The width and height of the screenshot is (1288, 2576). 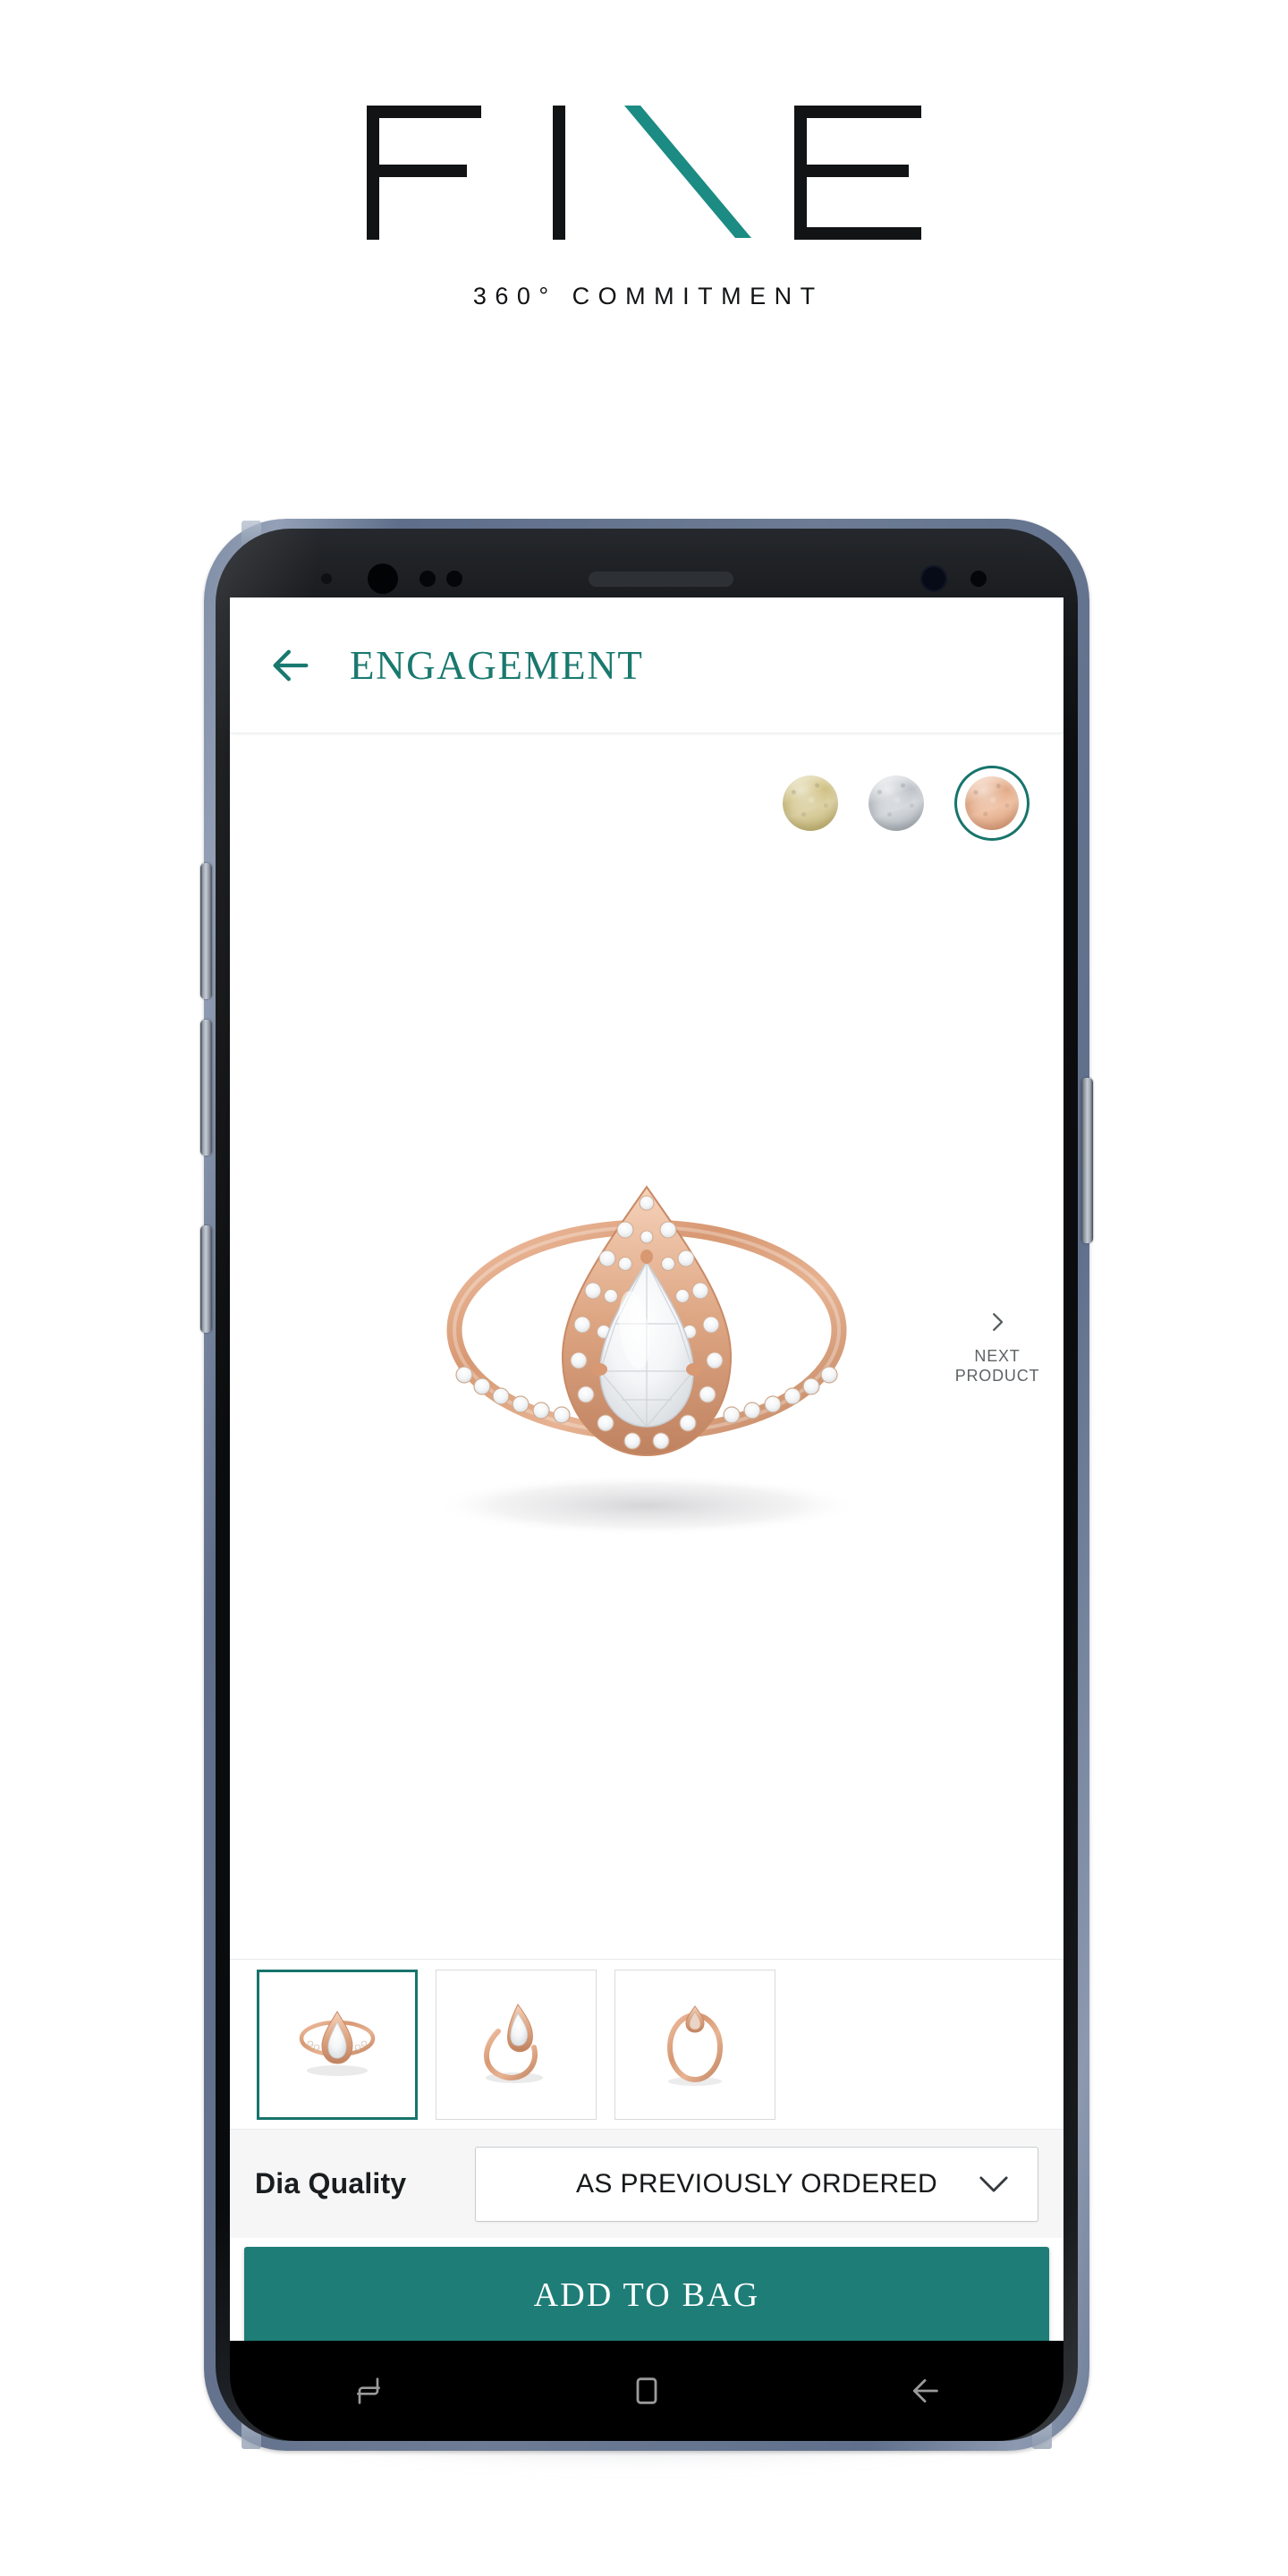 What do you see at coordinates (648, 296) in the screenshot?
I see `brand-tagline: 360° COMMITMENT` at bounding box center [648, 296].